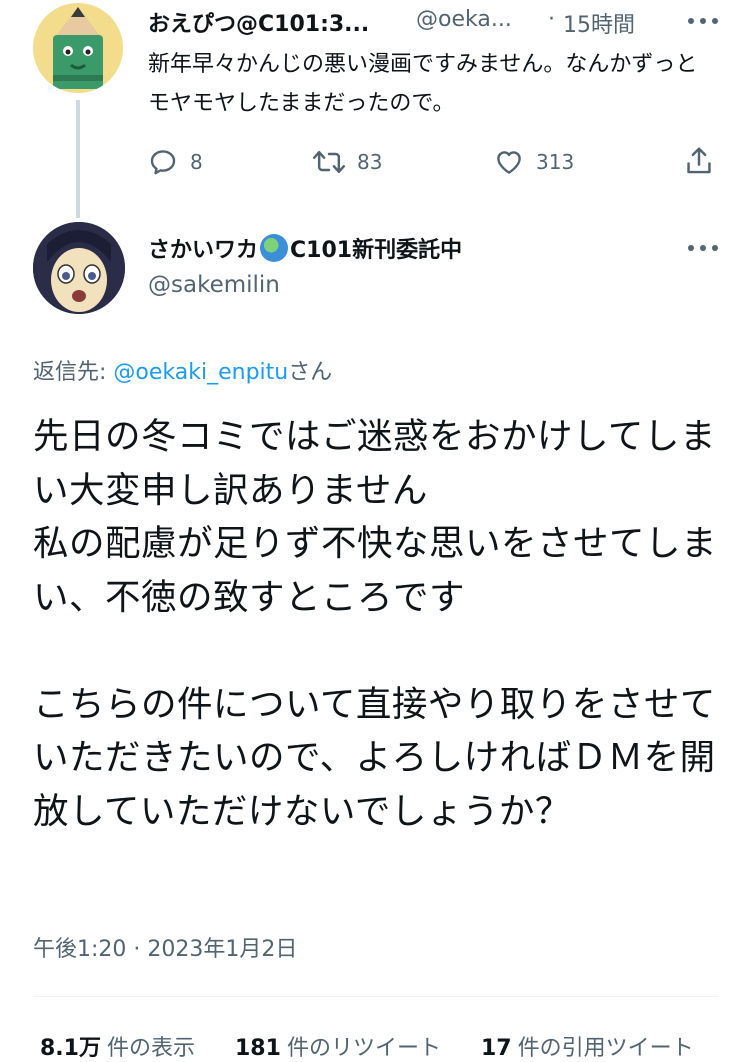  I want to click on stat-value: 8.1万, so click(70, 1048).